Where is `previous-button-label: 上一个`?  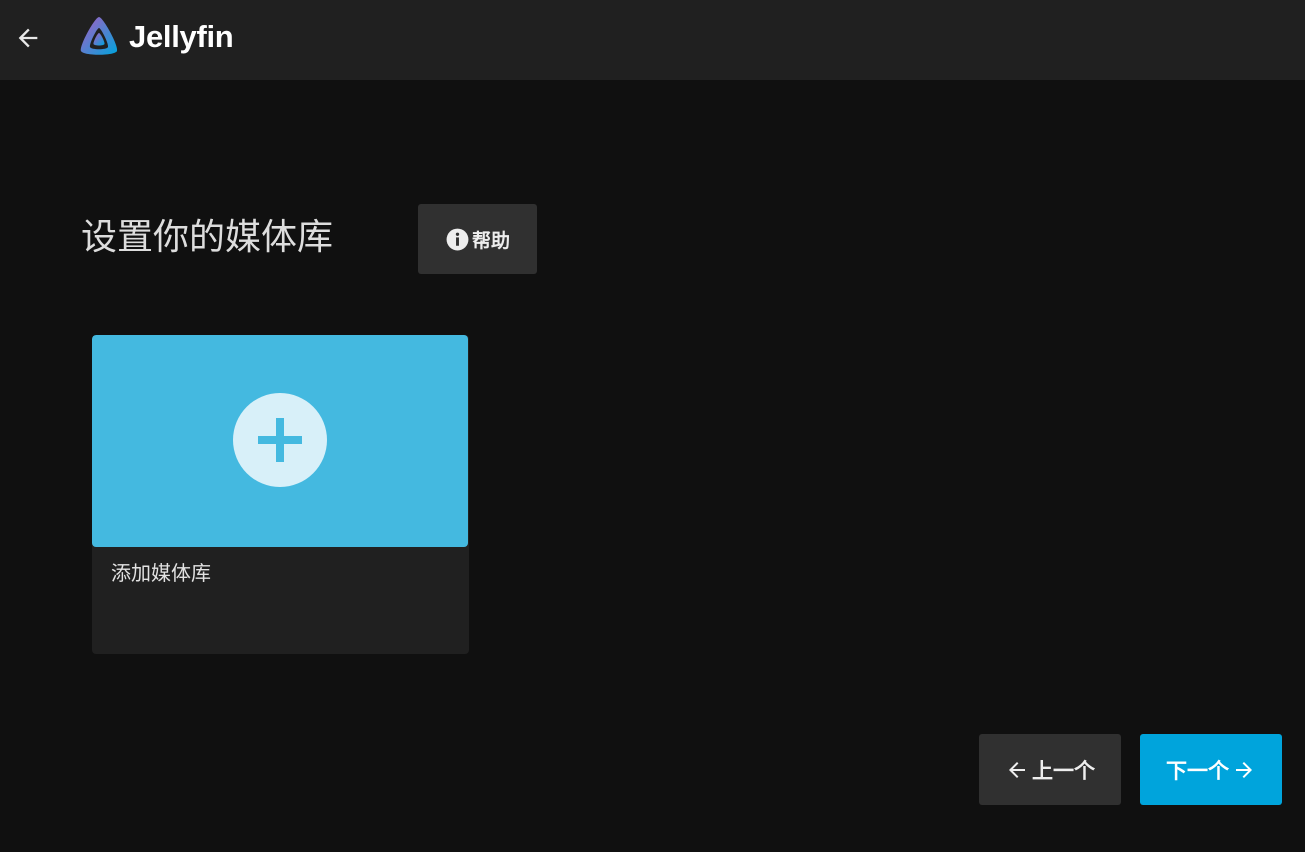 previous-button-label: 上一个 is located at coordinates (1063, 770).